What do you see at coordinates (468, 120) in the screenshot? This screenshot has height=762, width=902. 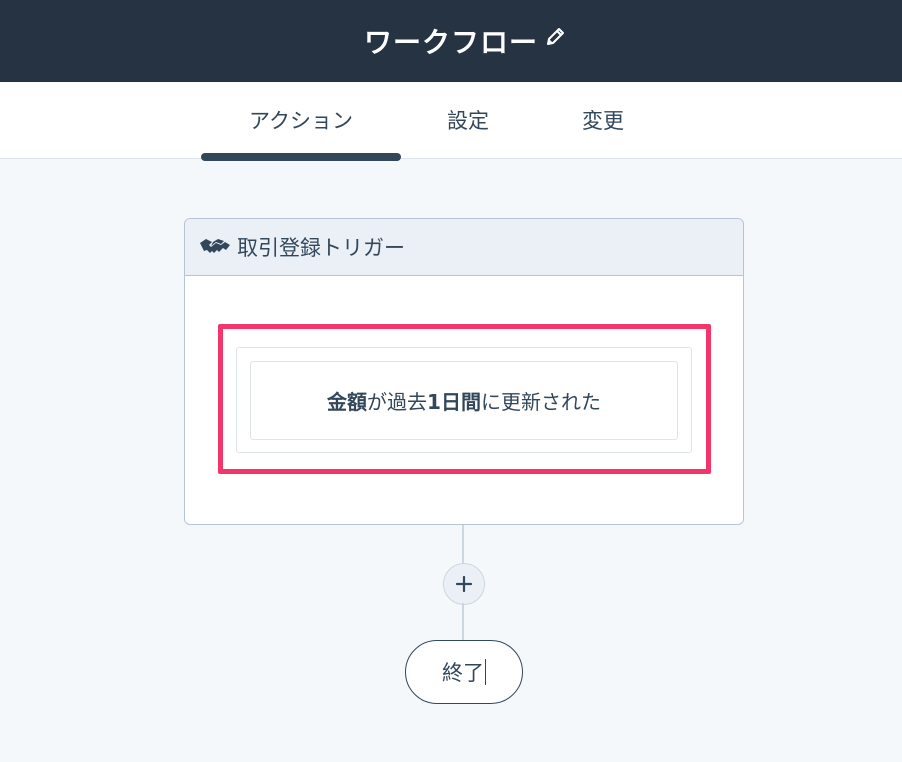 I see `tab-settings: 設定` at bounding box center [468, 120].